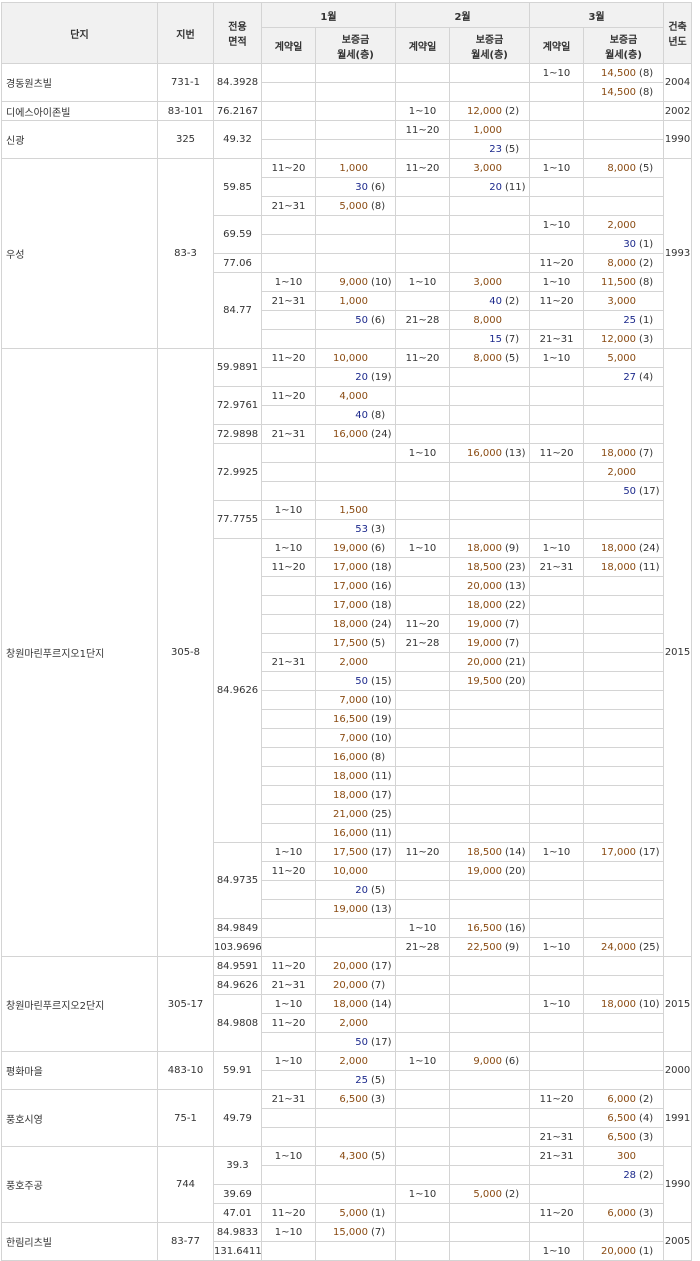 Image resolution: width=700 pixels, height=1261 pixels. Describe the element at coordinates (423, 45) in the screenshot. I see `header-contract-day-2: 계약일` at that location.